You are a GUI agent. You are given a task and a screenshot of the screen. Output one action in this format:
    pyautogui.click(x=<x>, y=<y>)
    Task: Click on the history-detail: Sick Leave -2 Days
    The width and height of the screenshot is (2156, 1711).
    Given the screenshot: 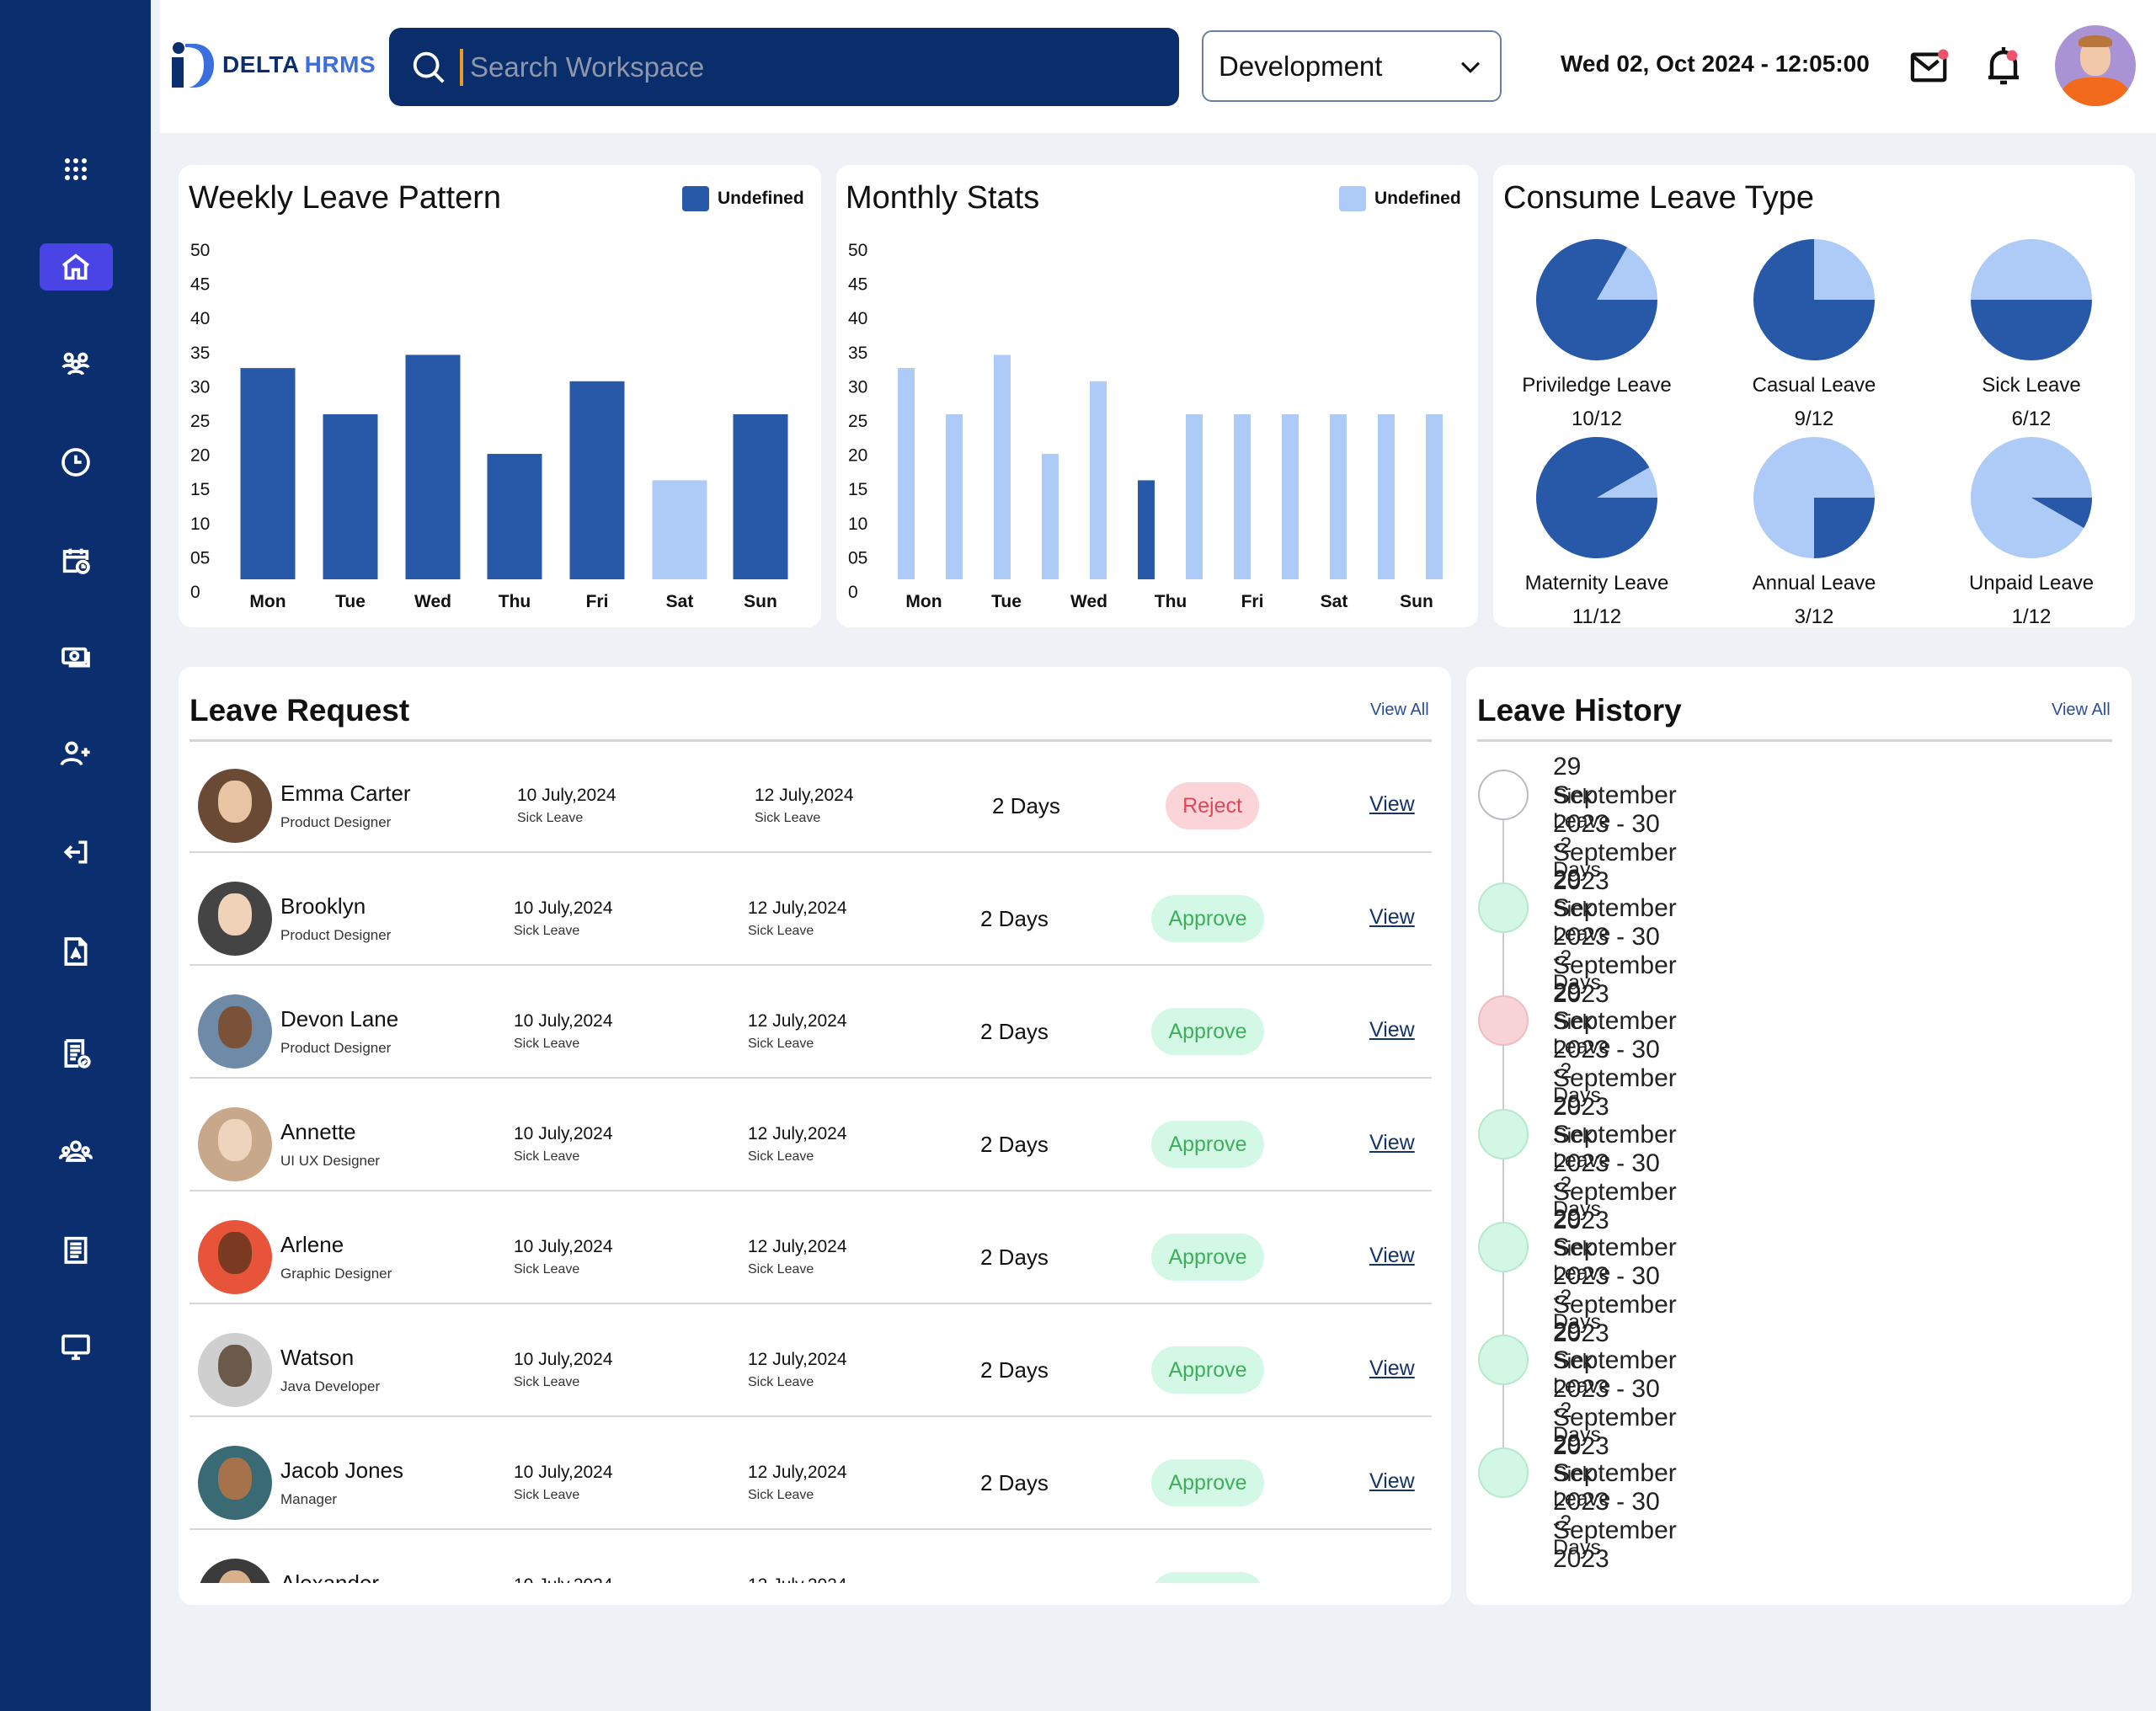 What is the action you would take?
    pyautogui.click(x=1582, y=1511)
    